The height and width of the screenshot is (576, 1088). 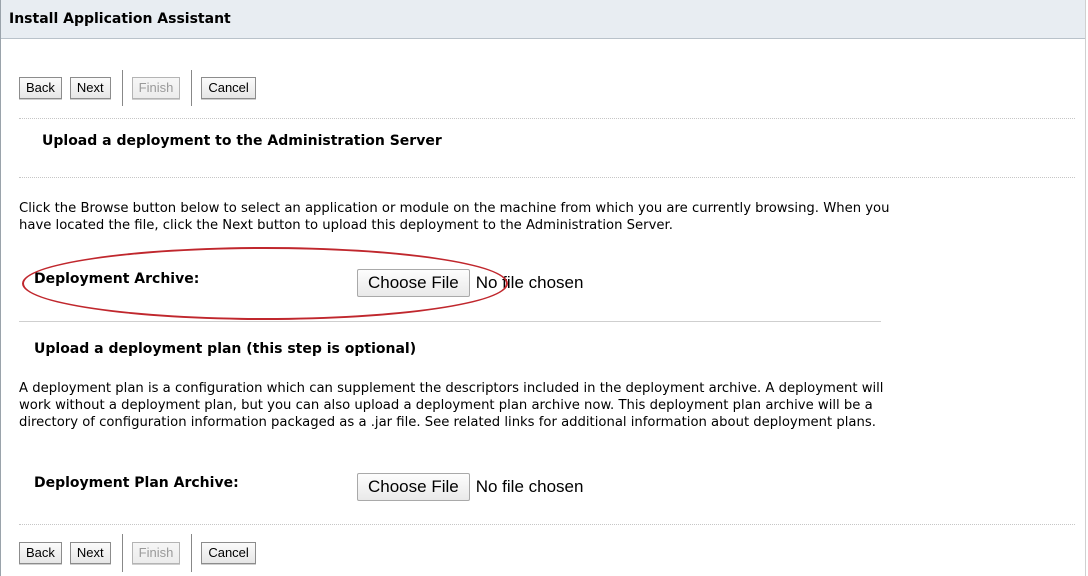 I want to click on top-toolbar: Back Next Finish Cancel, so click(x=141, y=88).